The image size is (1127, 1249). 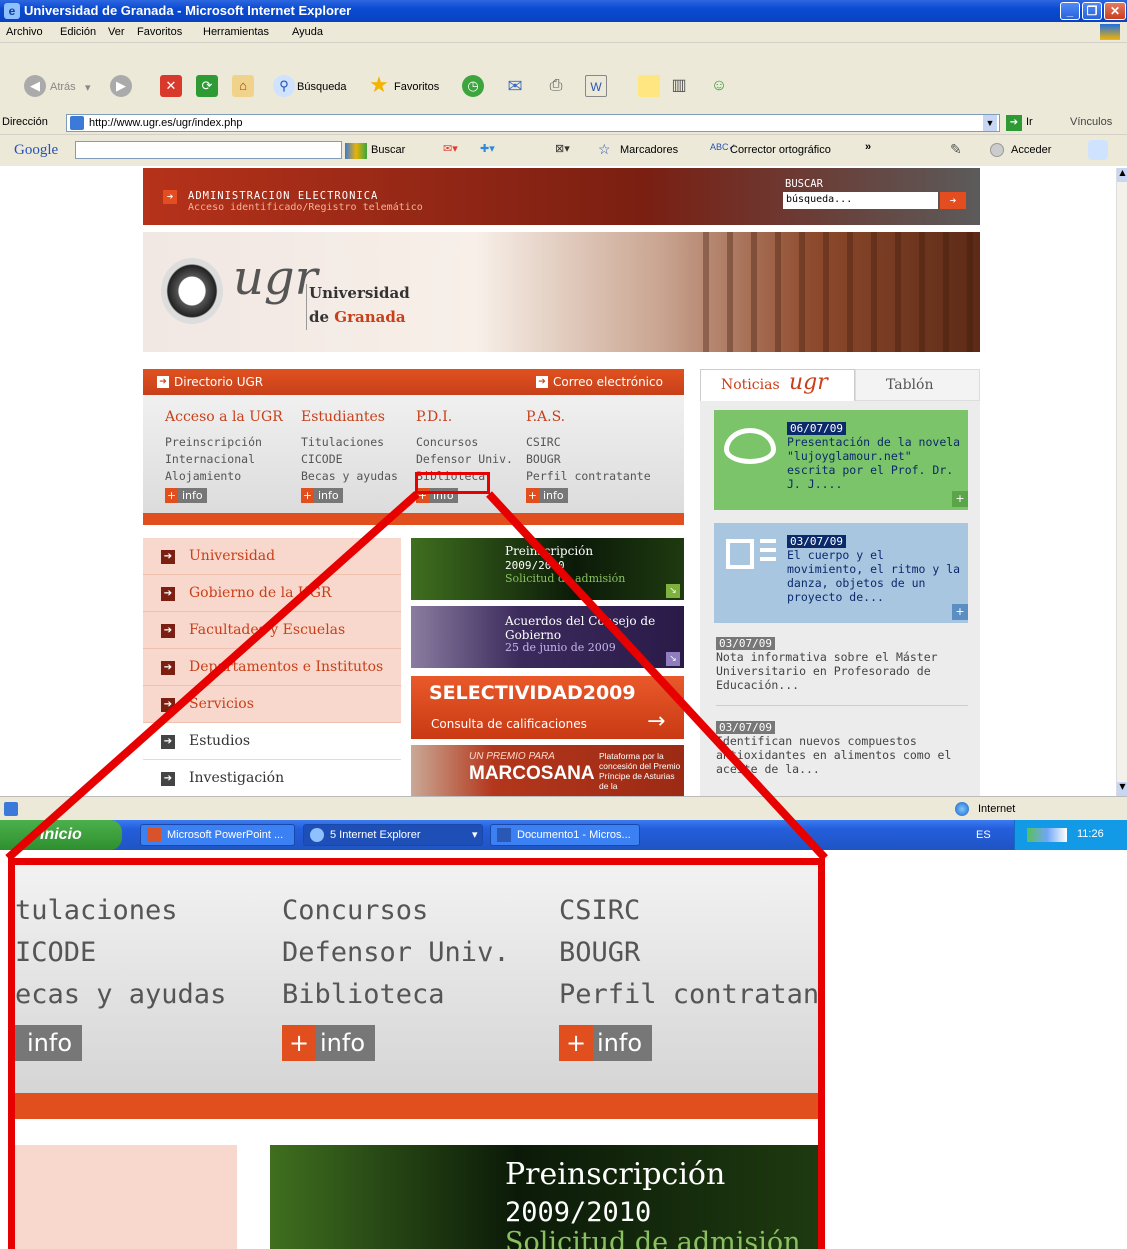 I want to click on callout-line-right, so click(x=657, y=676).